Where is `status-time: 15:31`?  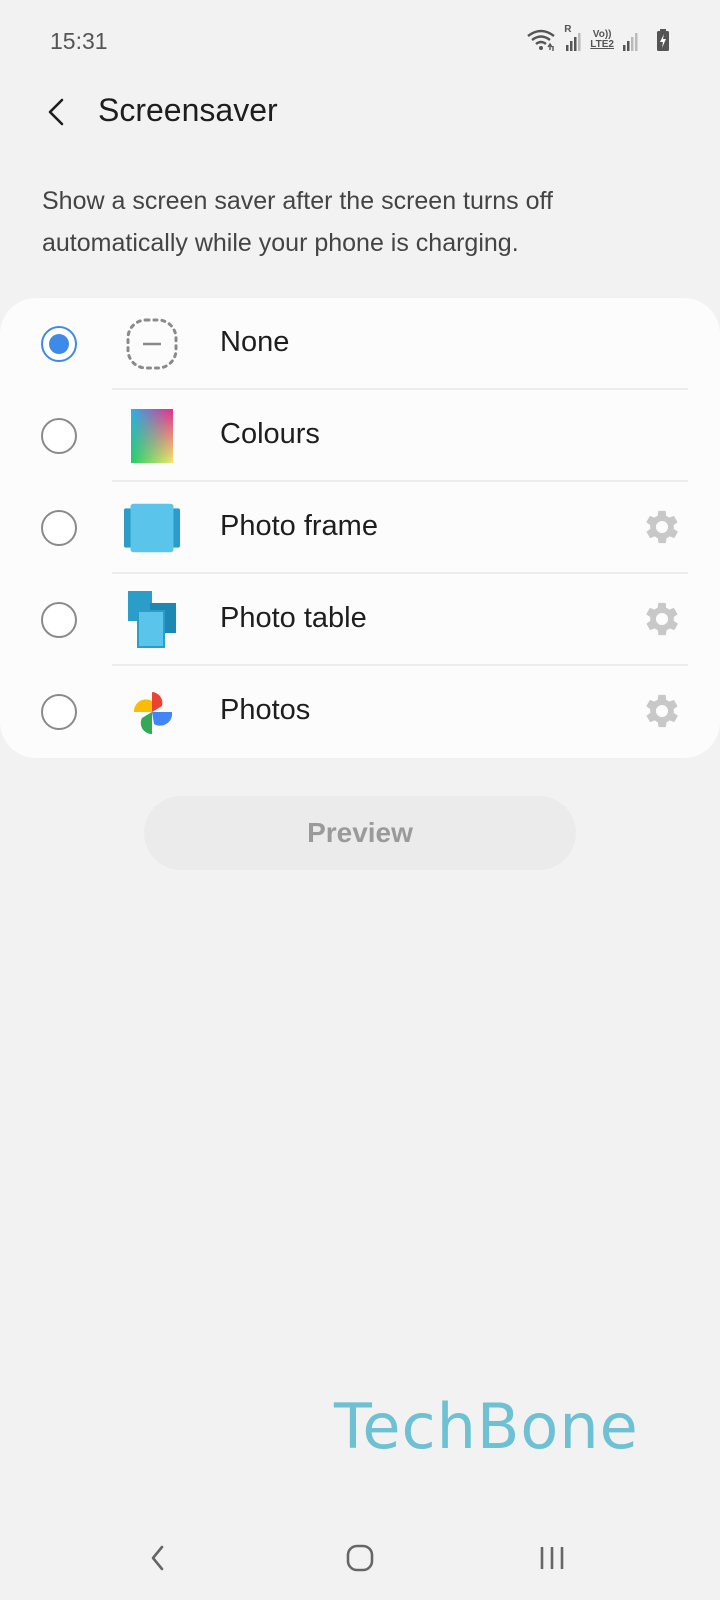
status-time: 15:31 is located at coordinates (79, 41).